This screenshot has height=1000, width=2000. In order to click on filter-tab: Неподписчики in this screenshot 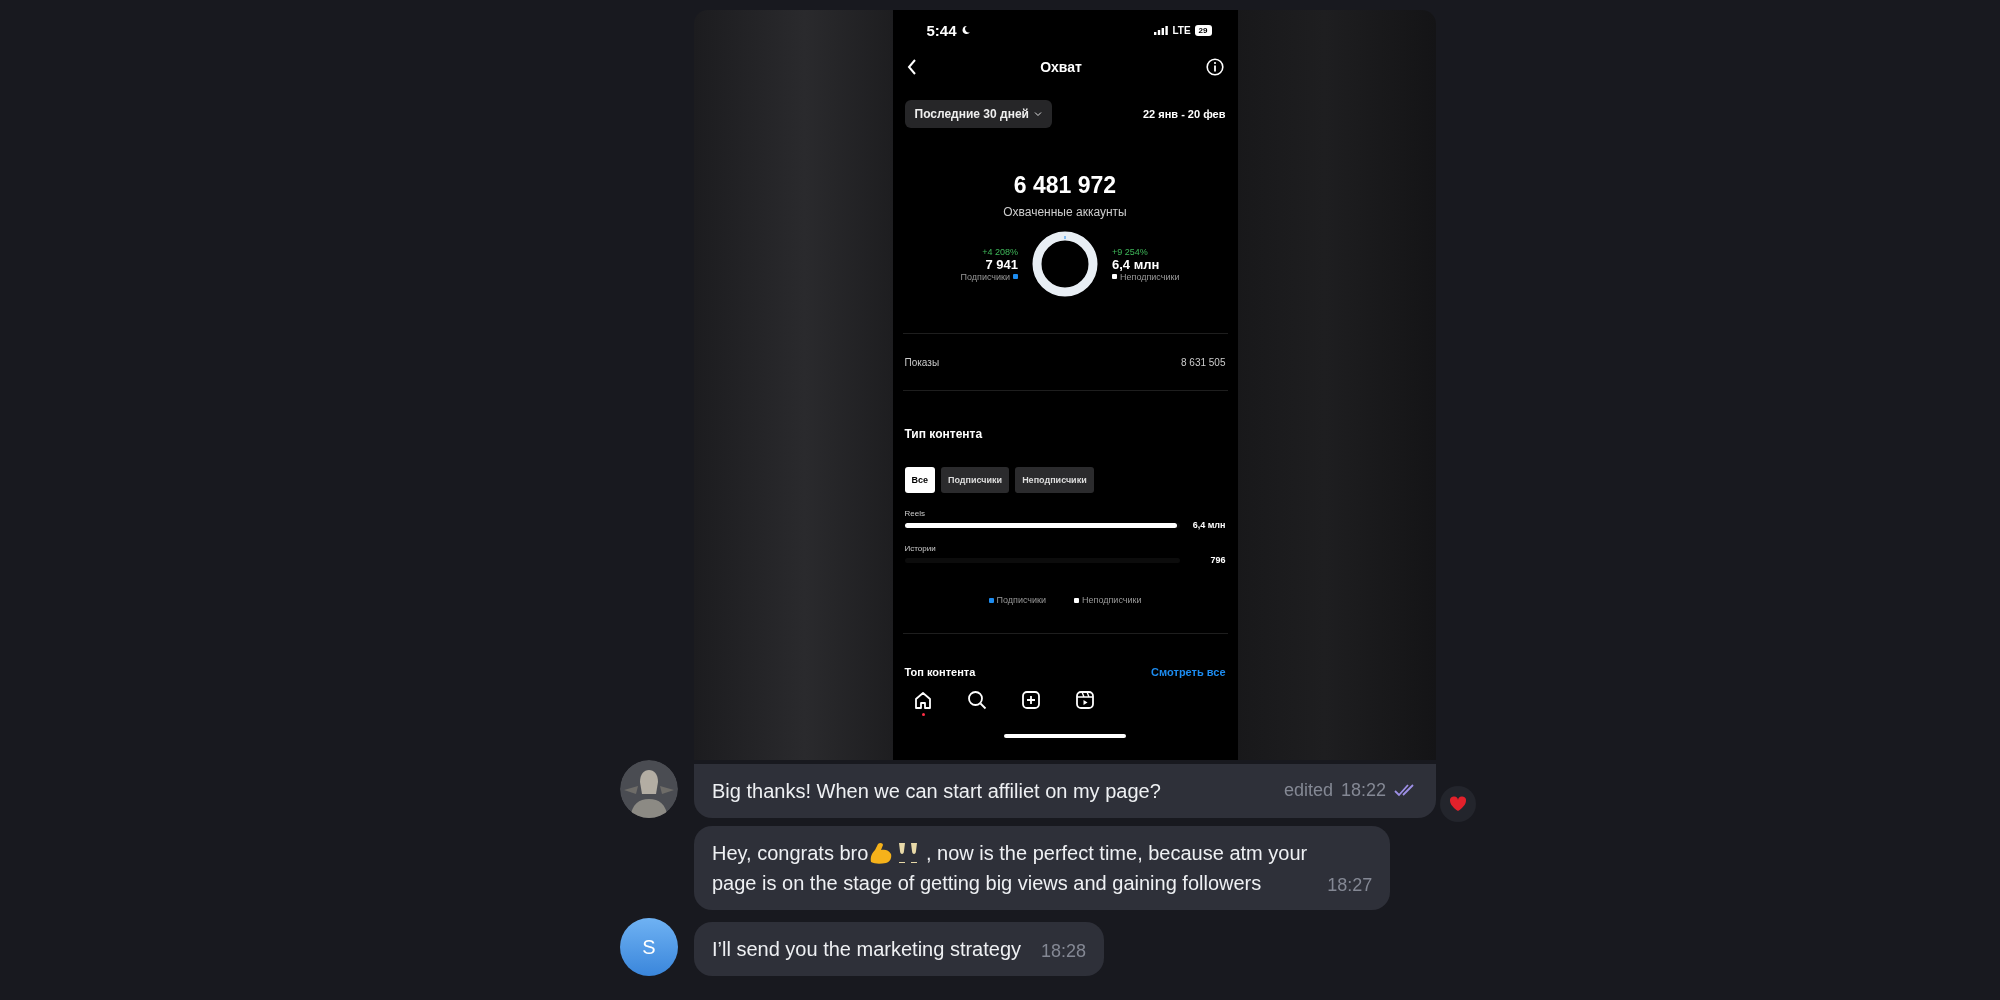, I will do `click(1054, 480)`.